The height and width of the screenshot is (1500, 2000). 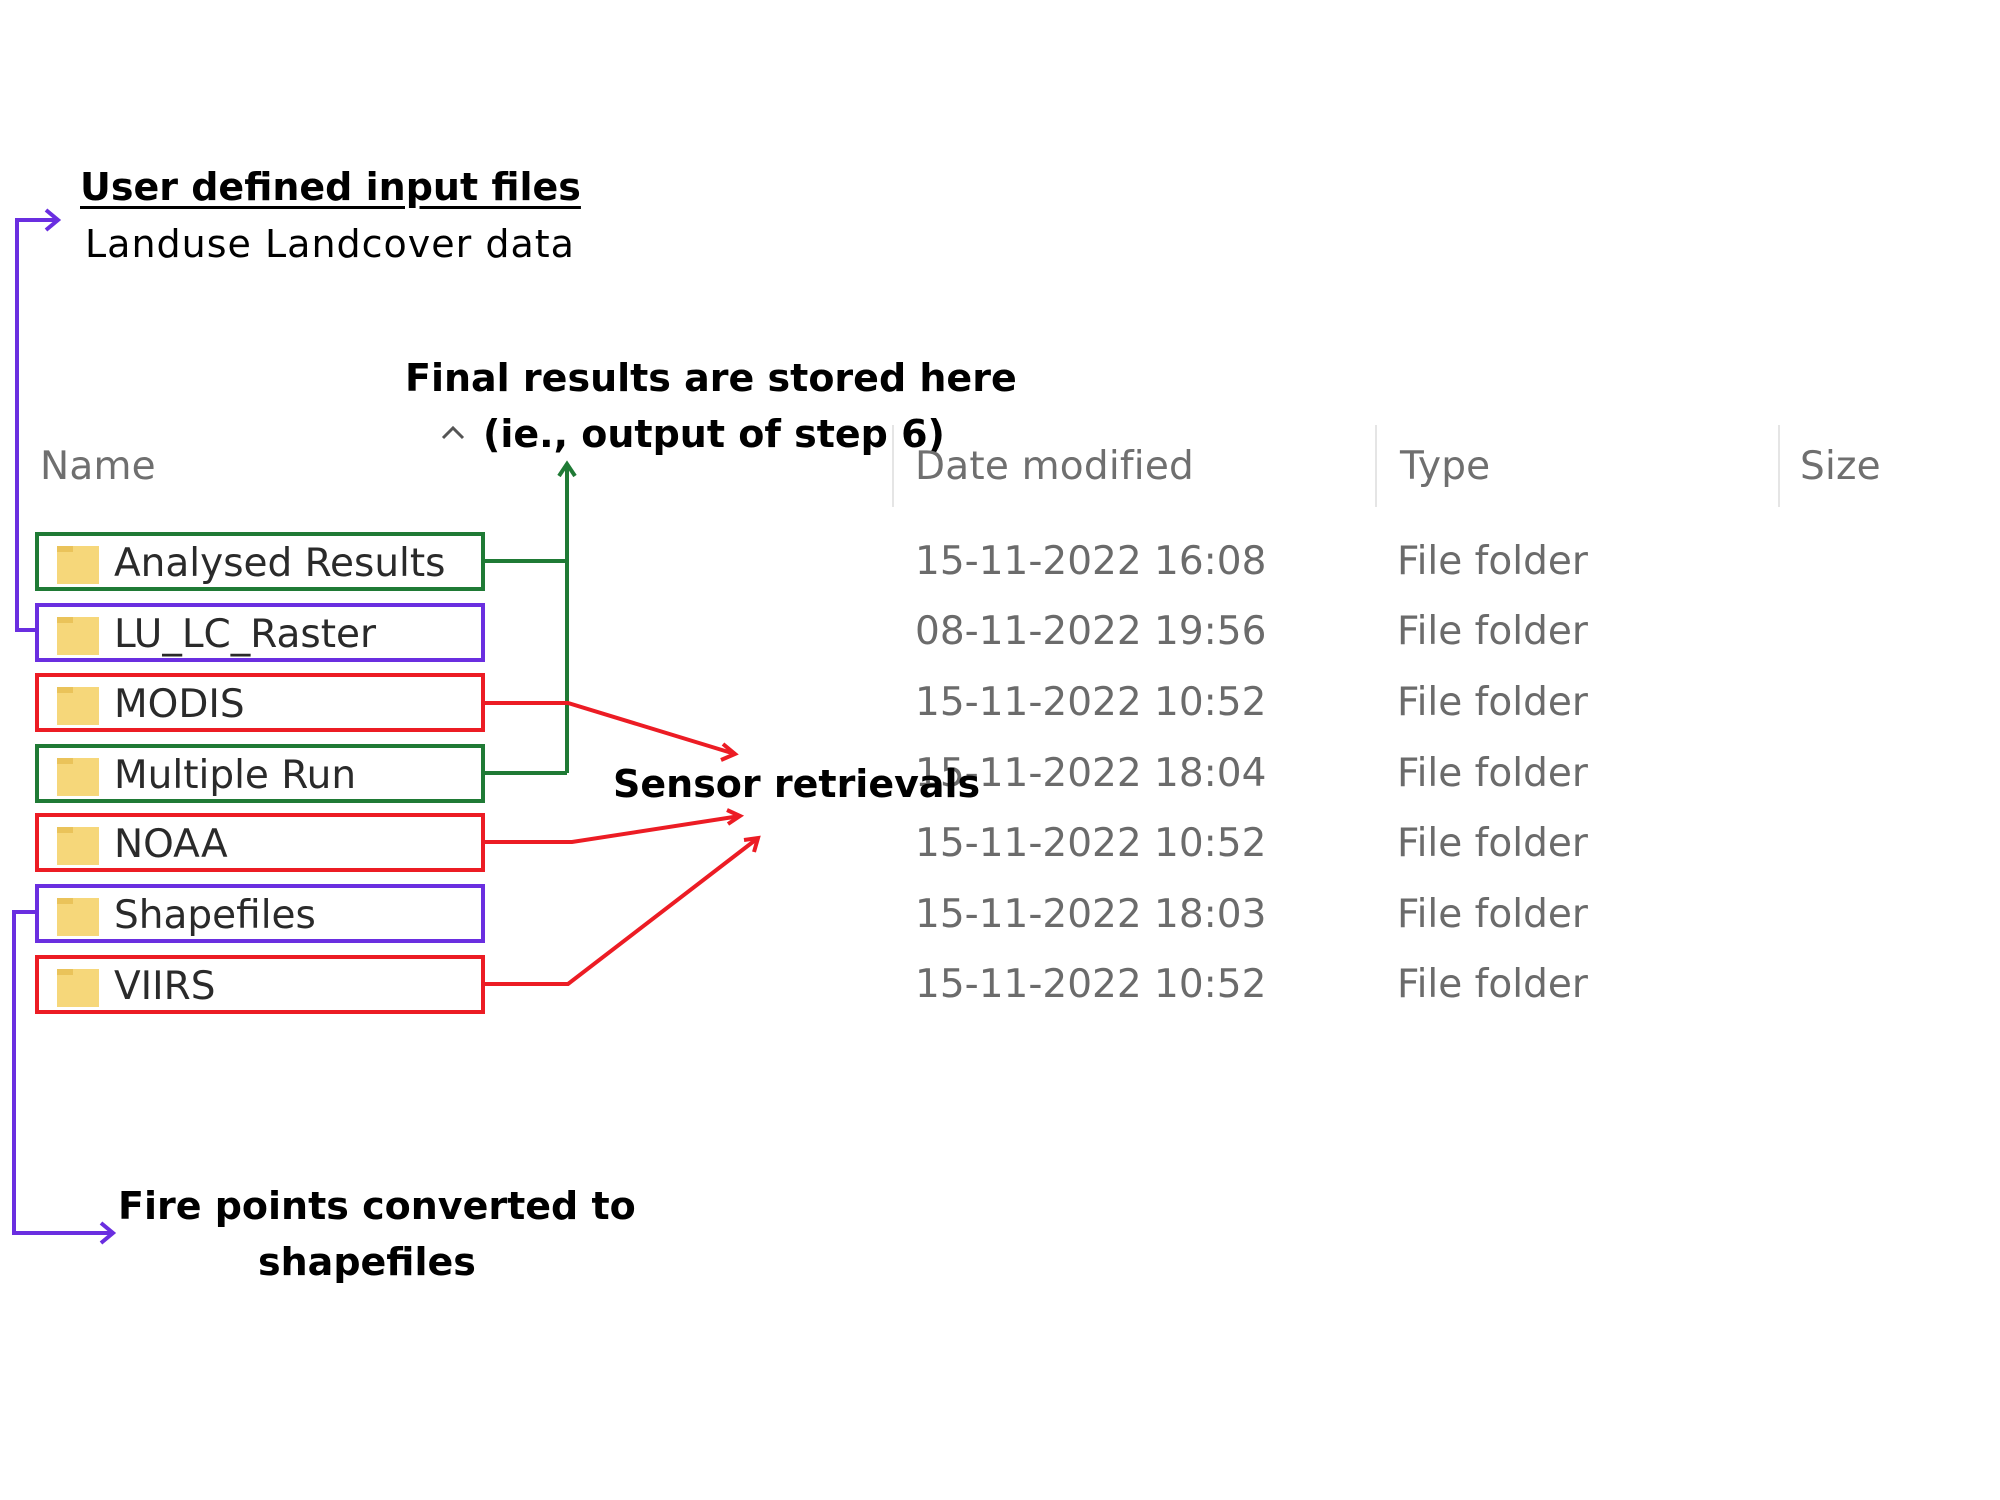 What do you see at coordinates (1054, 466) in the screenshot?
I see `column-header-date-modified: Date modified` at bounding box center [1054, 466].